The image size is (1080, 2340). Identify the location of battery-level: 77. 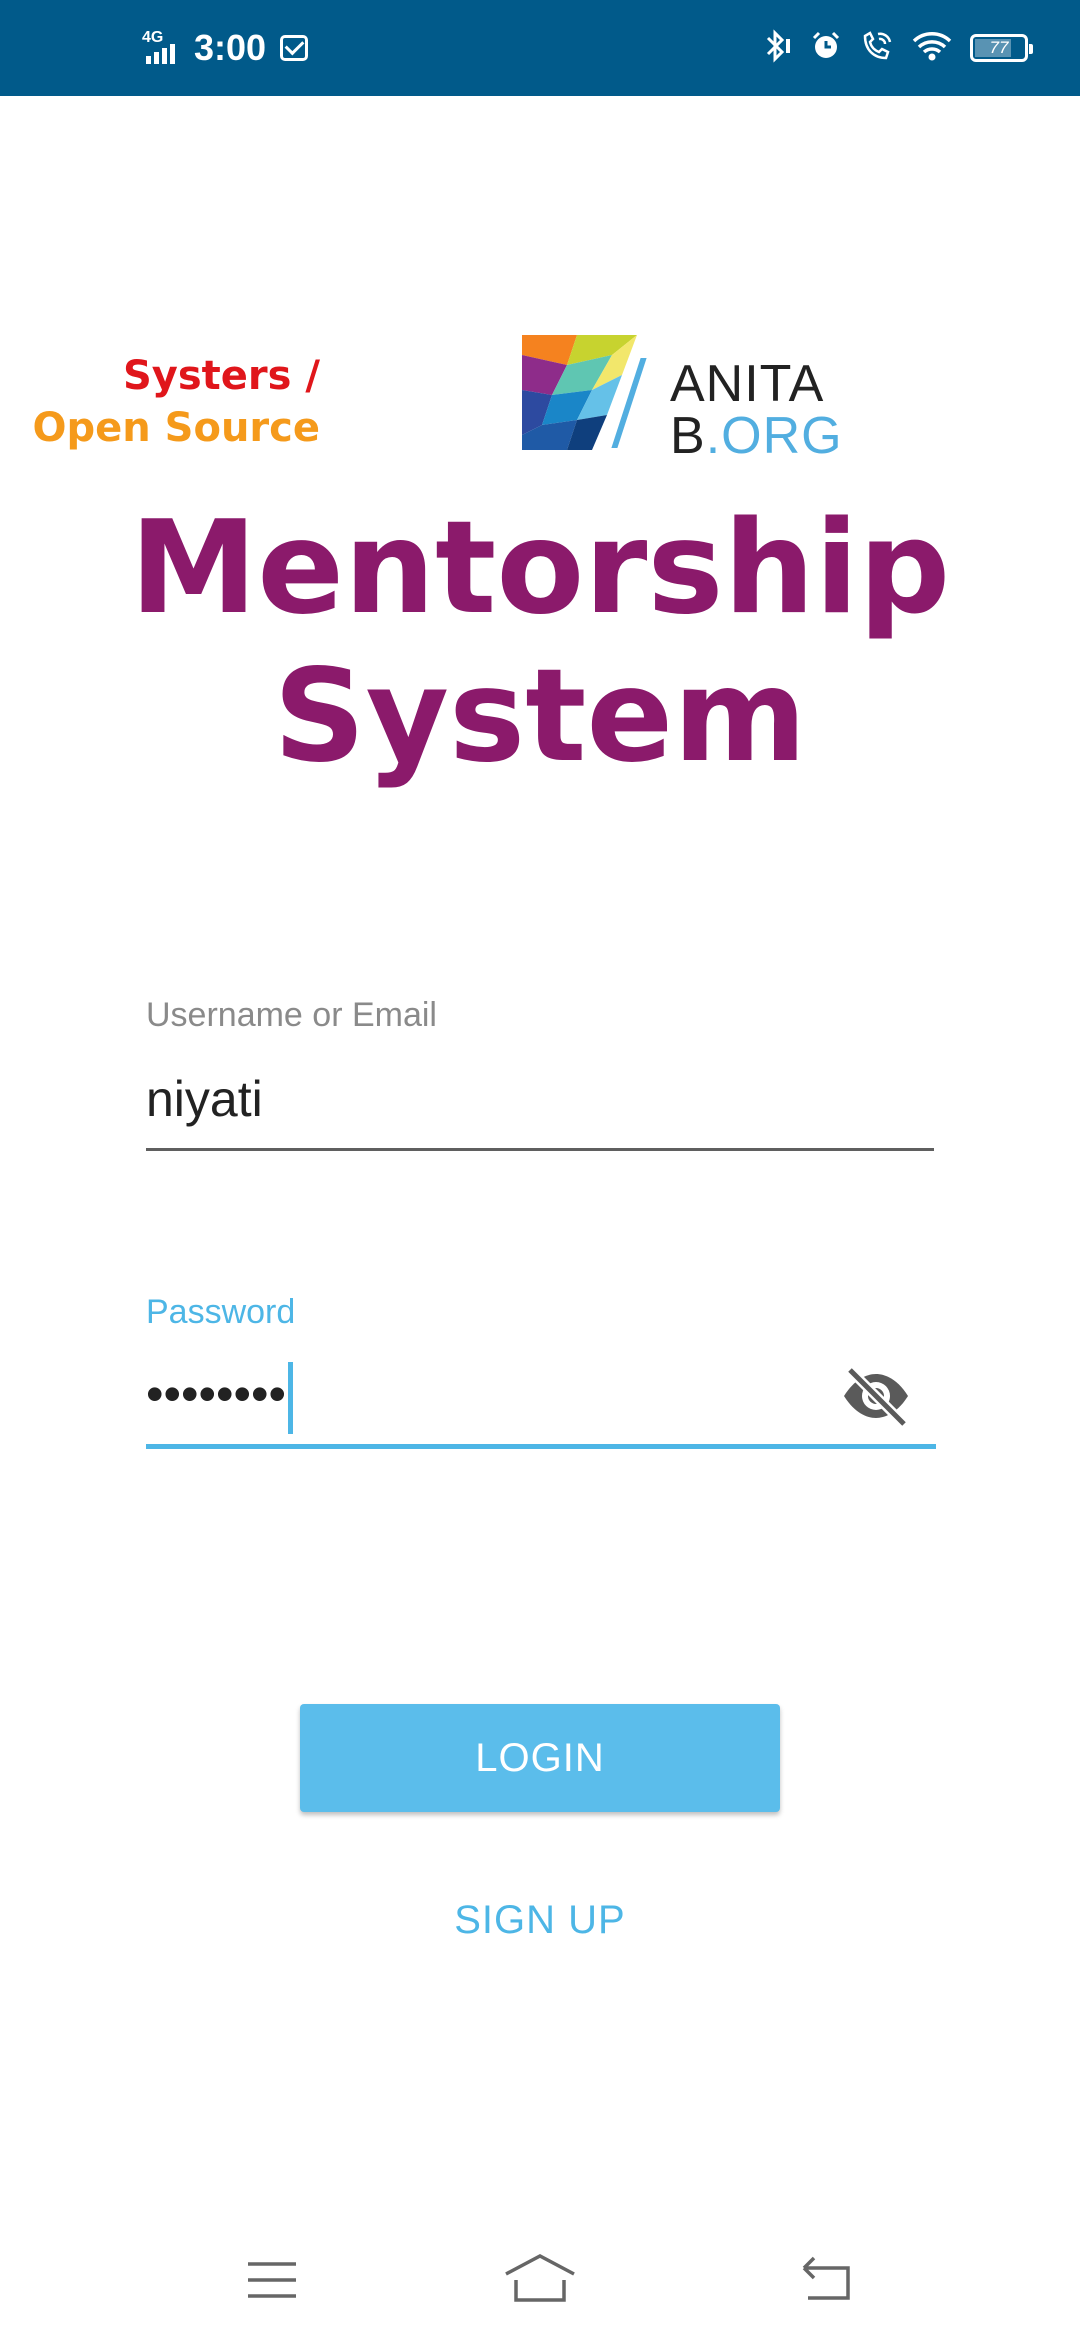
(999, 47).